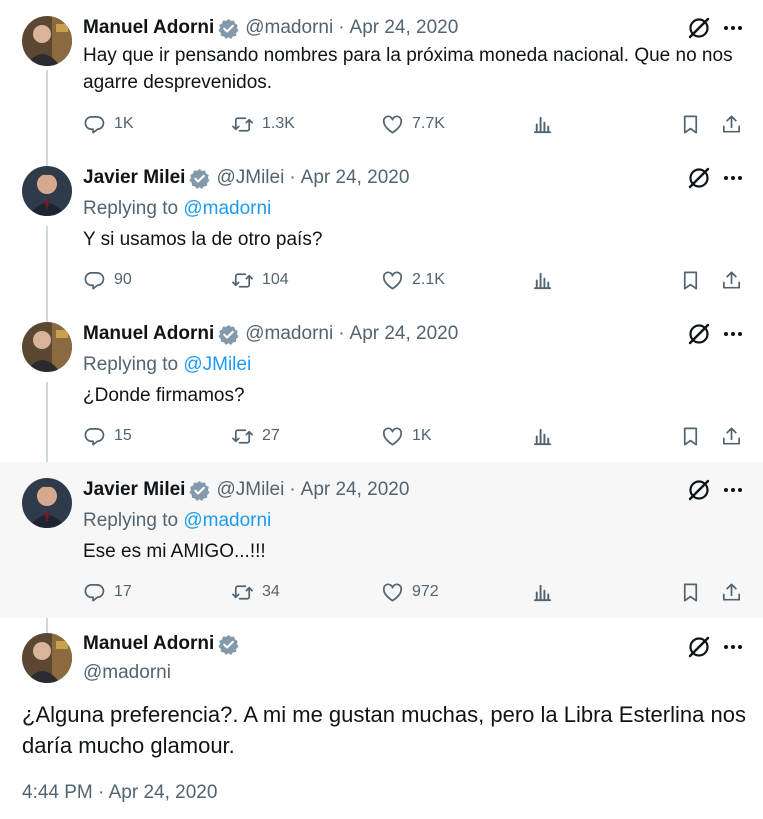  I want to click on tweet-header: Manuel Adorni @madorni · Apr 24, 2020, so click(270, 28).